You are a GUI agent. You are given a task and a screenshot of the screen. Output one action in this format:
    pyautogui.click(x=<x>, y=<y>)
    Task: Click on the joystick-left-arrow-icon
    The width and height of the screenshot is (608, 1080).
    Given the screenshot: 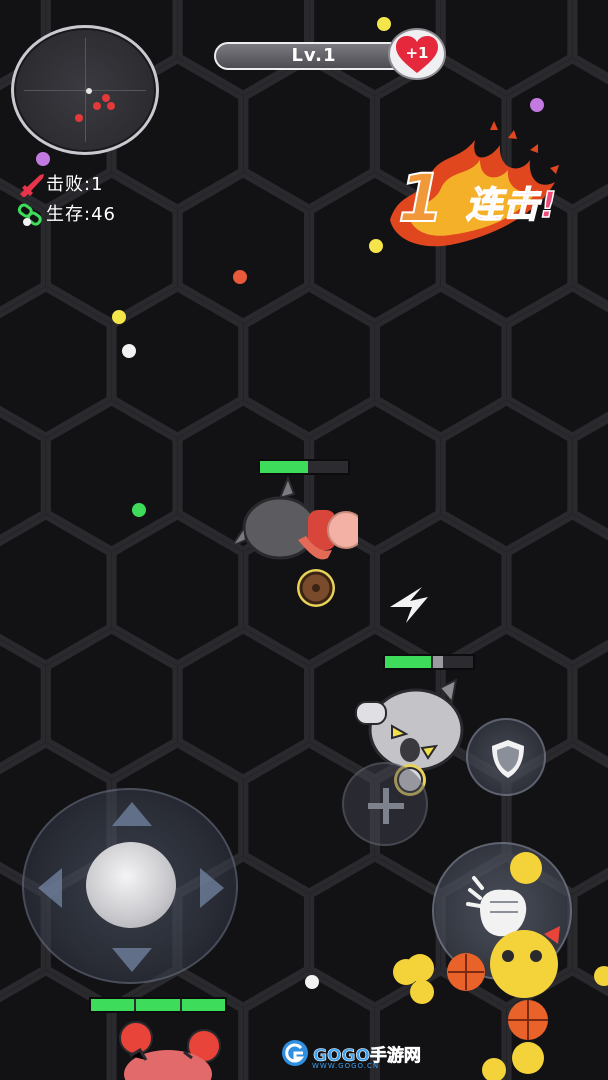 What is the action you would take?
    pyautogui.click(x=50, y=888)
    